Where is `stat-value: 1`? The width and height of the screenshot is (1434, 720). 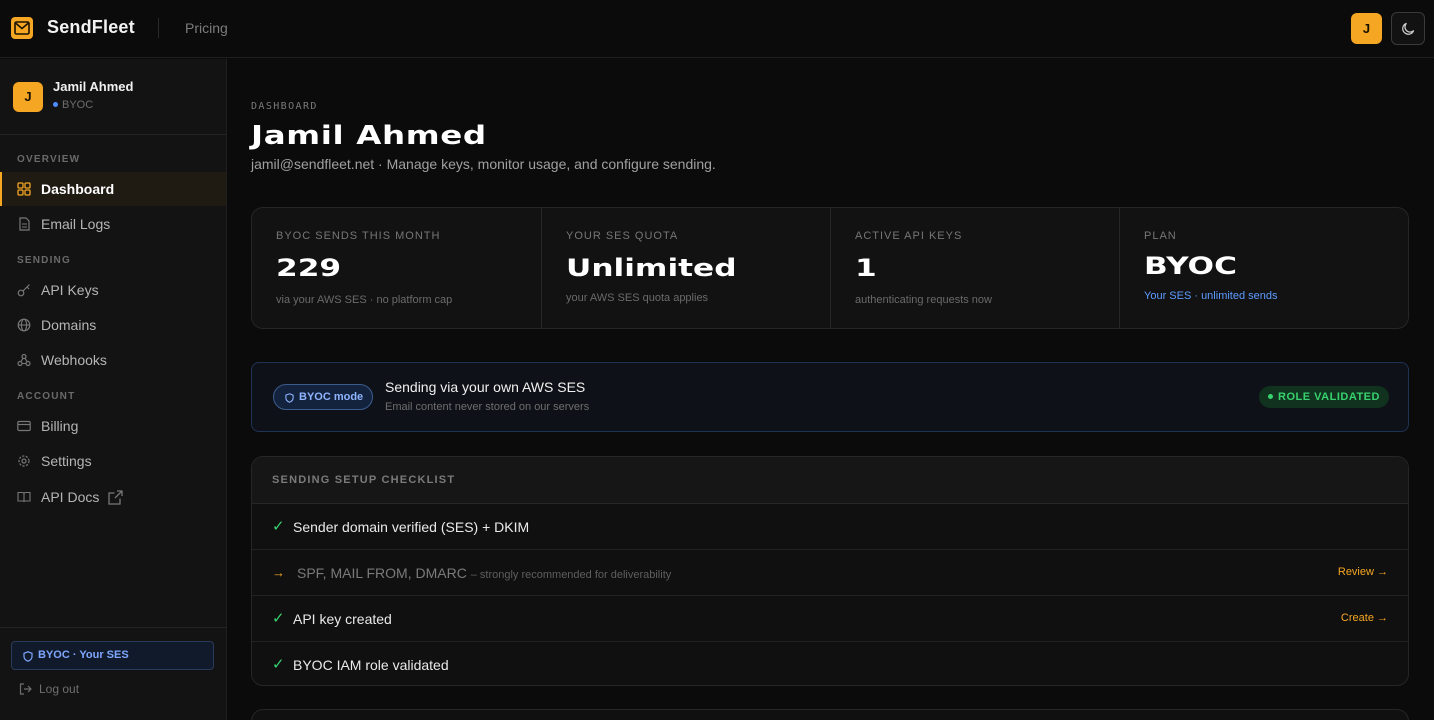
stat-value: 1 is located at coordinates (866, 268).